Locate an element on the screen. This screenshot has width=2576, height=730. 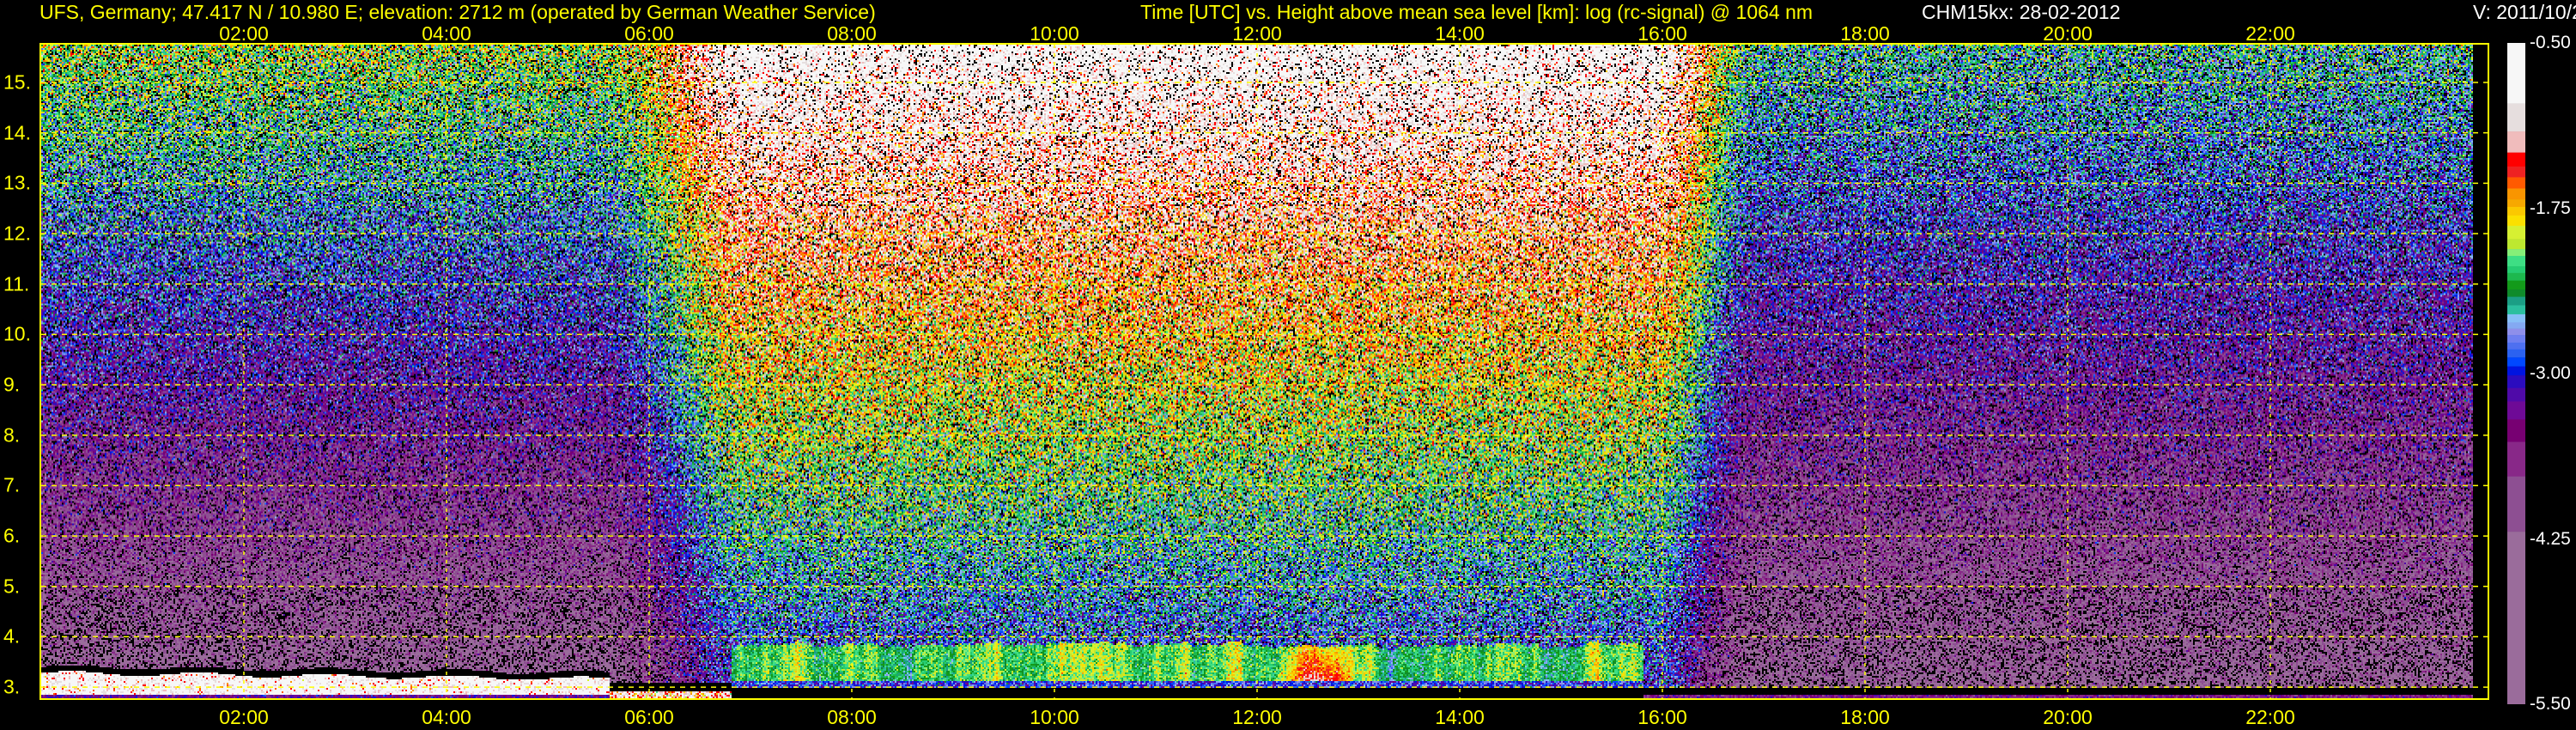
x-tick-top: 04:00 is located at coordinates (446, 33).